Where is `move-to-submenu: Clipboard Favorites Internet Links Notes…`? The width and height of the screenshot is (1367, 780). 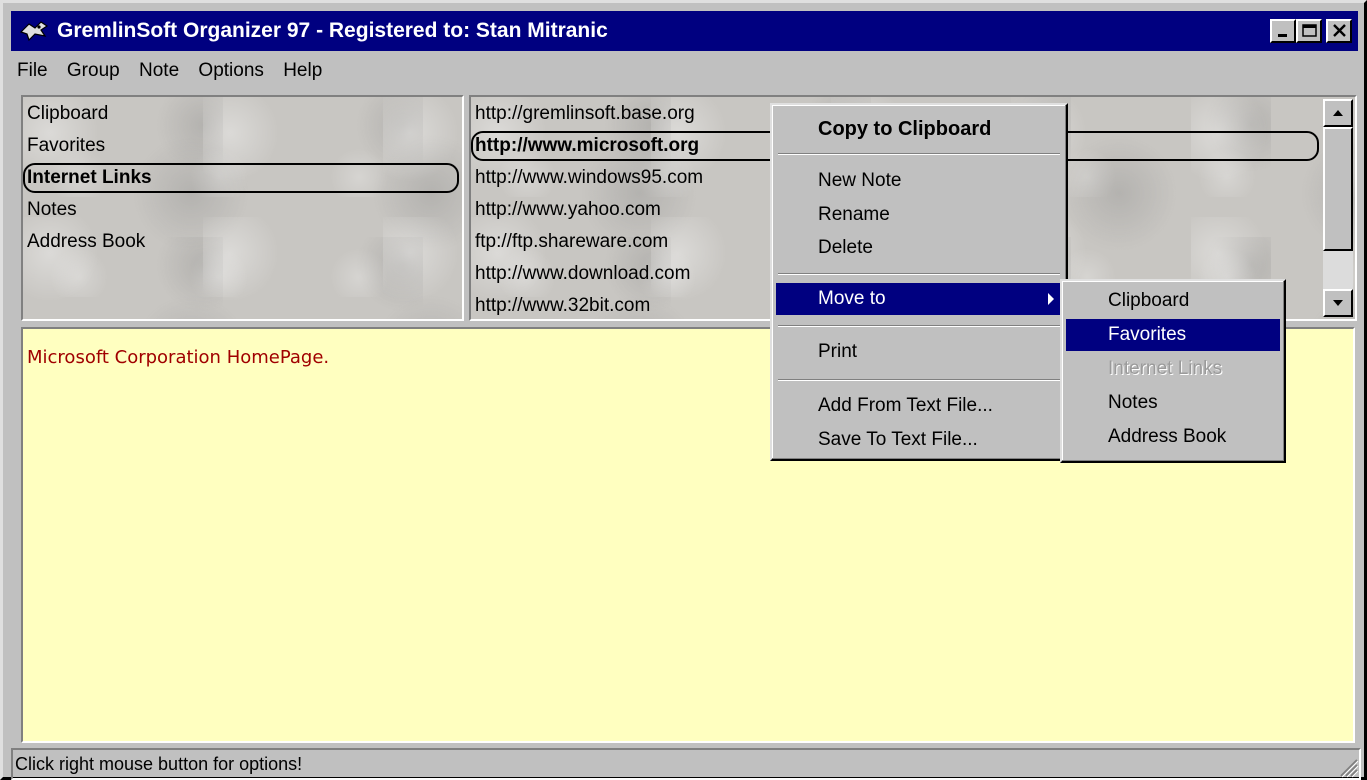 move-to-submenu: Clipboard Favorites Internet Links Notes… is located at coordinates (1173, 371).